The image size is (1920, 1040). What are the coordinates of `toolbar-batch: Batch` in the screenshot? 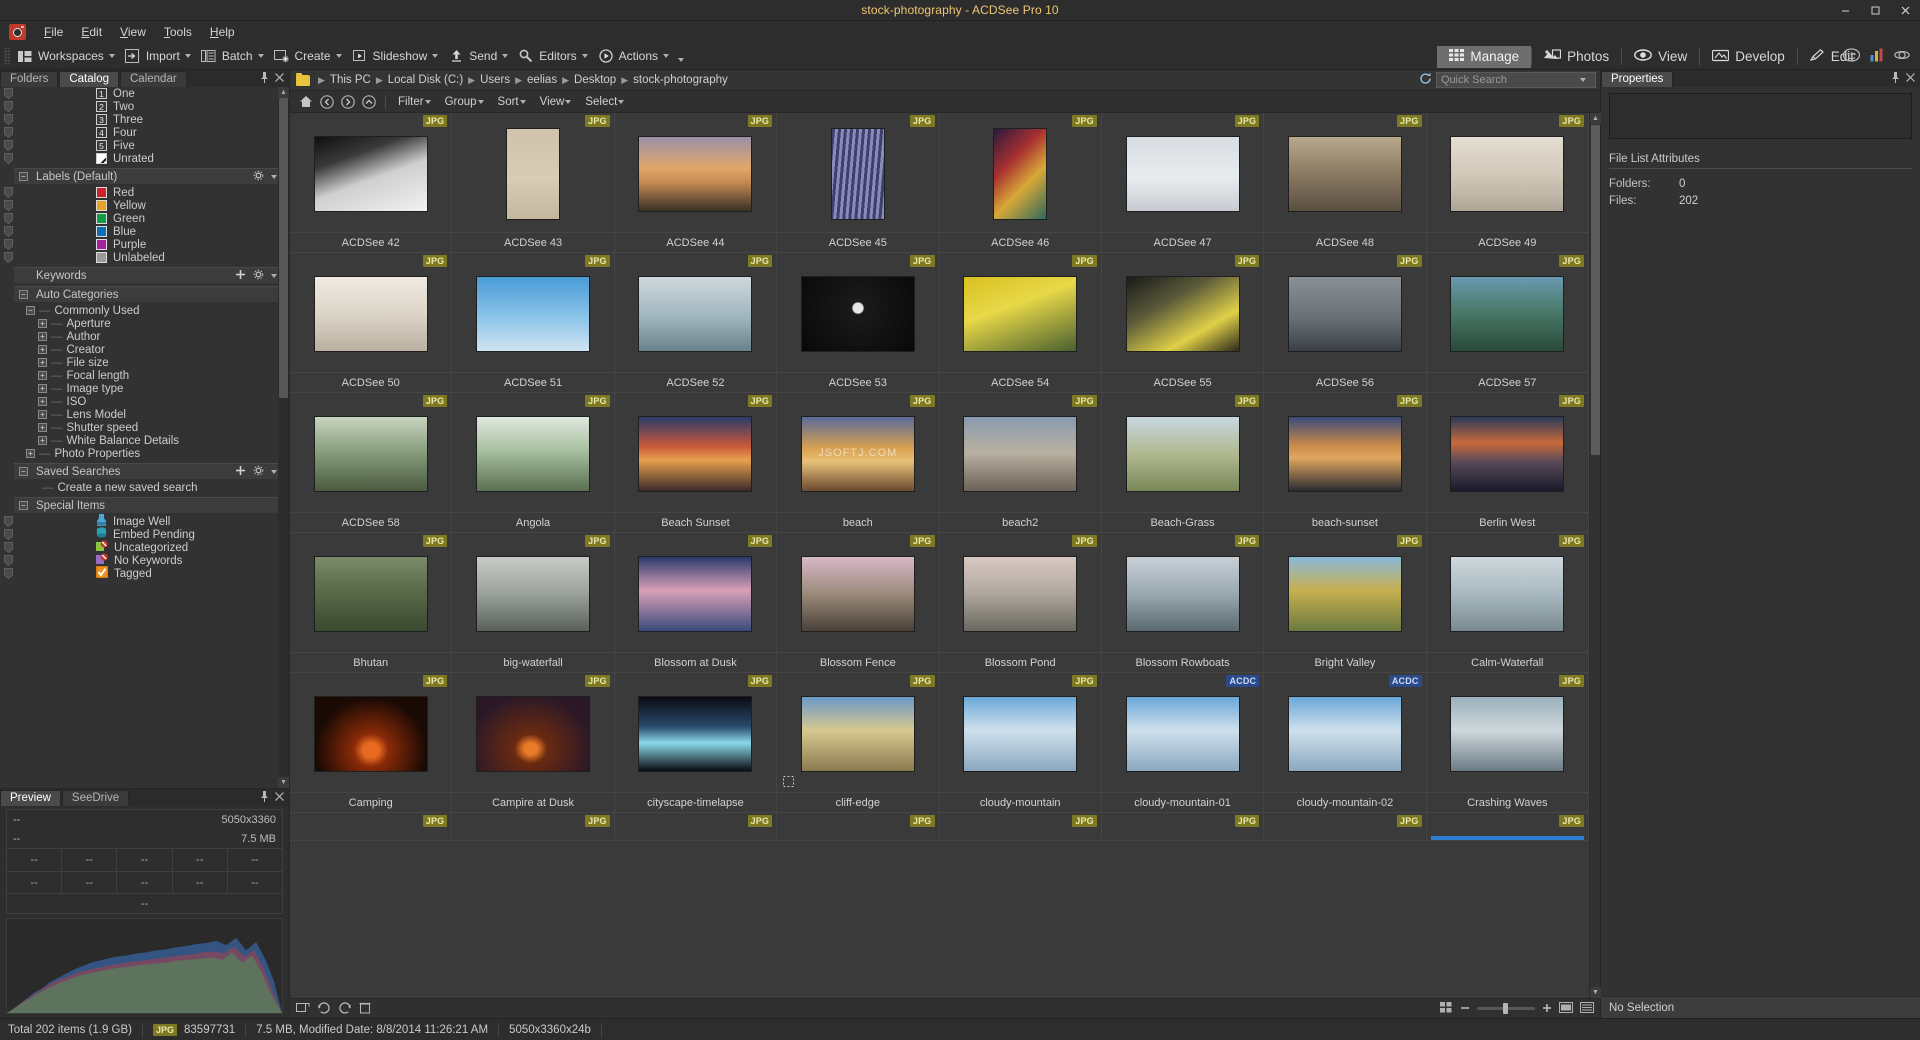 It's located at (234, 56).